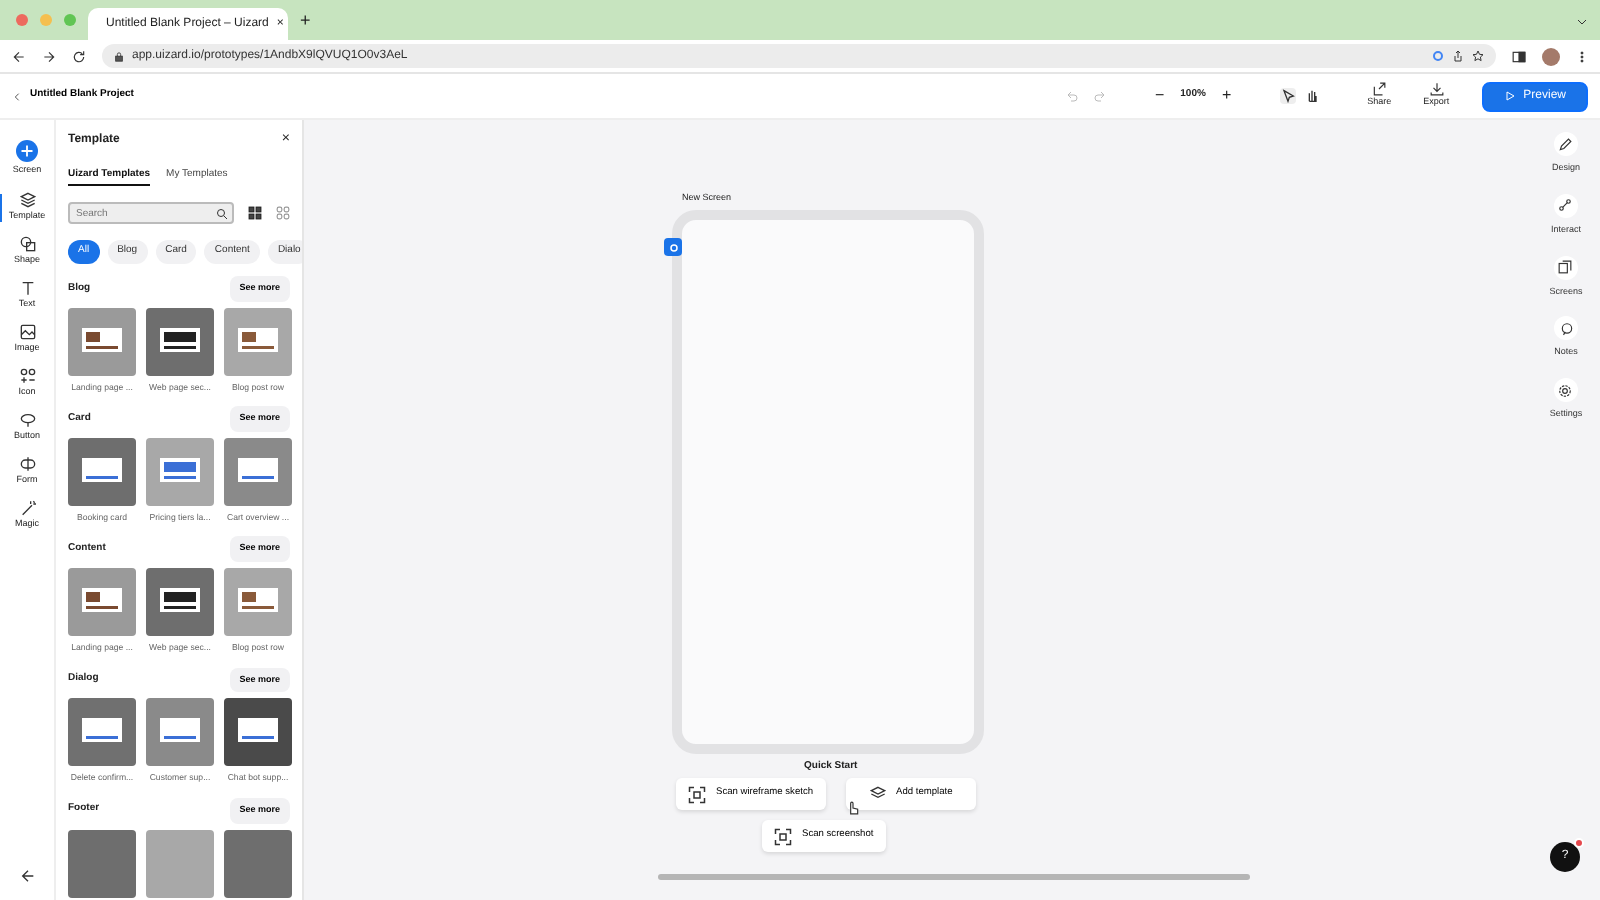 The width and height of the screenshot is (1600, 900). Describe the element at coordinates (119, 56) in the screenshot. I see `lock-icon` at that location.